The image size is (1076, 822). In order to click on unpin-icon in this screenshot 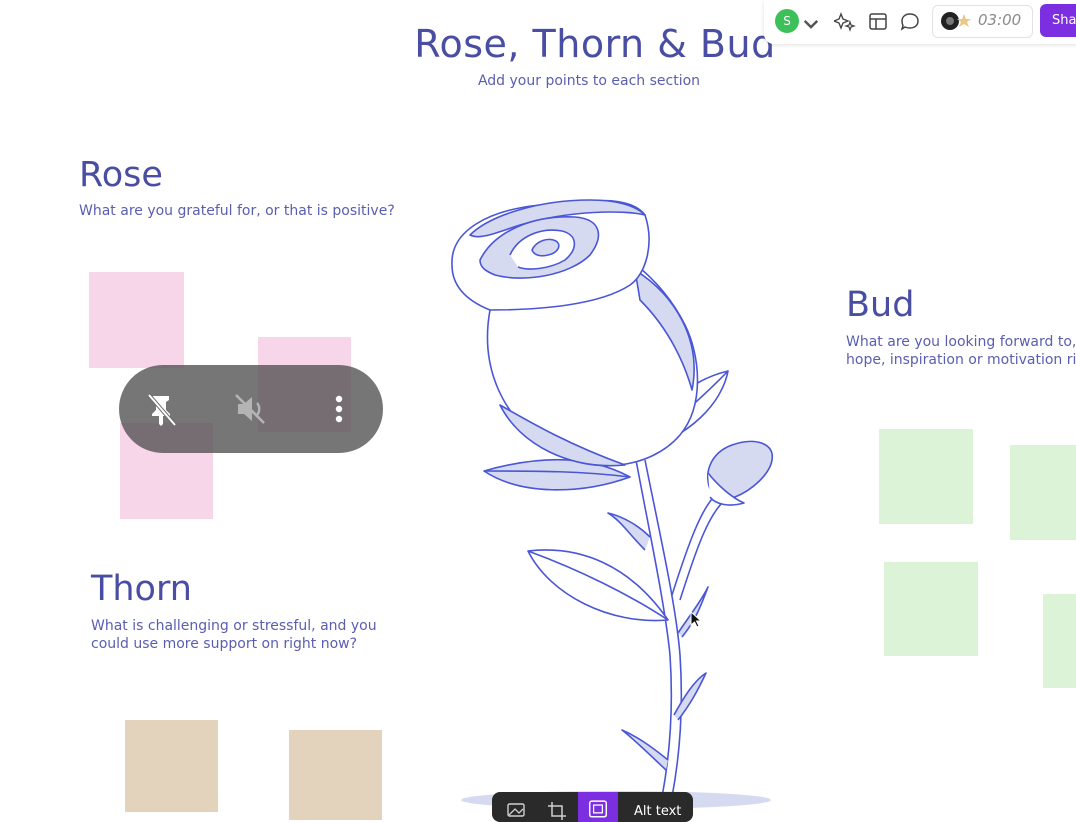, I will do `click(161, 409)`.